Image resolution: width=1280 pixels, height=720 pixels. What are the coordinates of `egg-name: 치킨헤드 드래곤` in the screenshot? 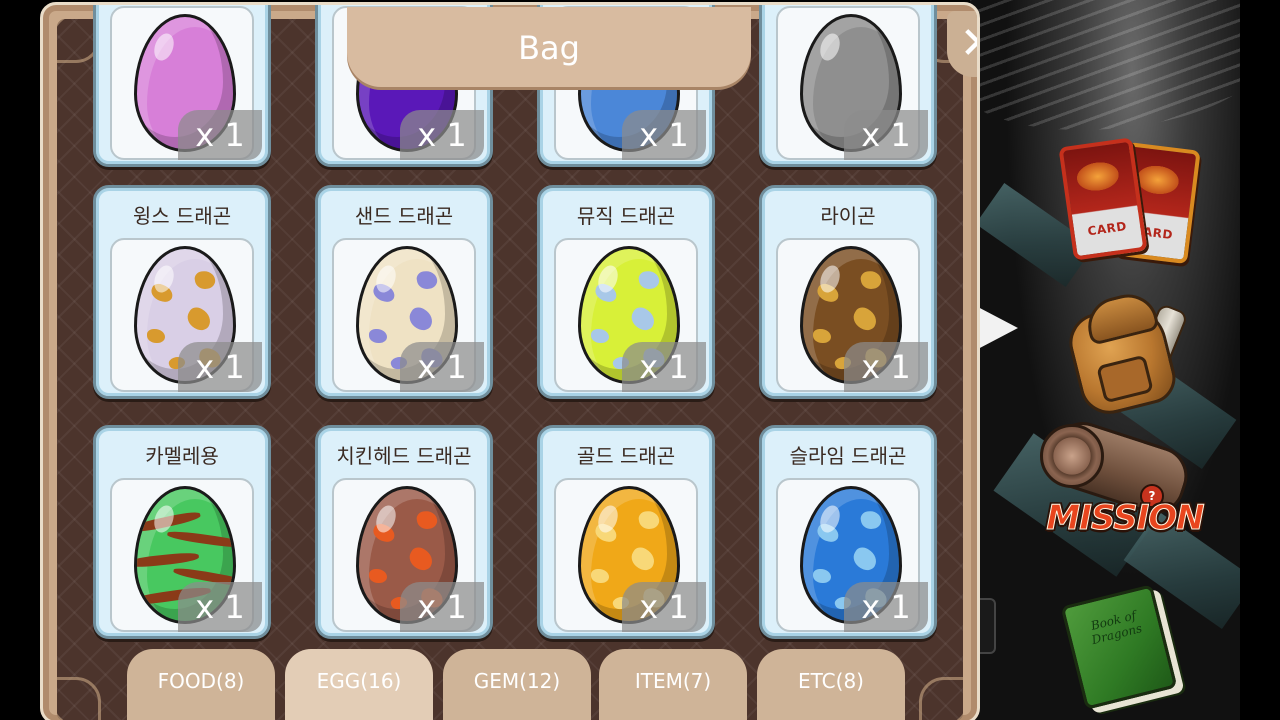 It's located at (404, 456).